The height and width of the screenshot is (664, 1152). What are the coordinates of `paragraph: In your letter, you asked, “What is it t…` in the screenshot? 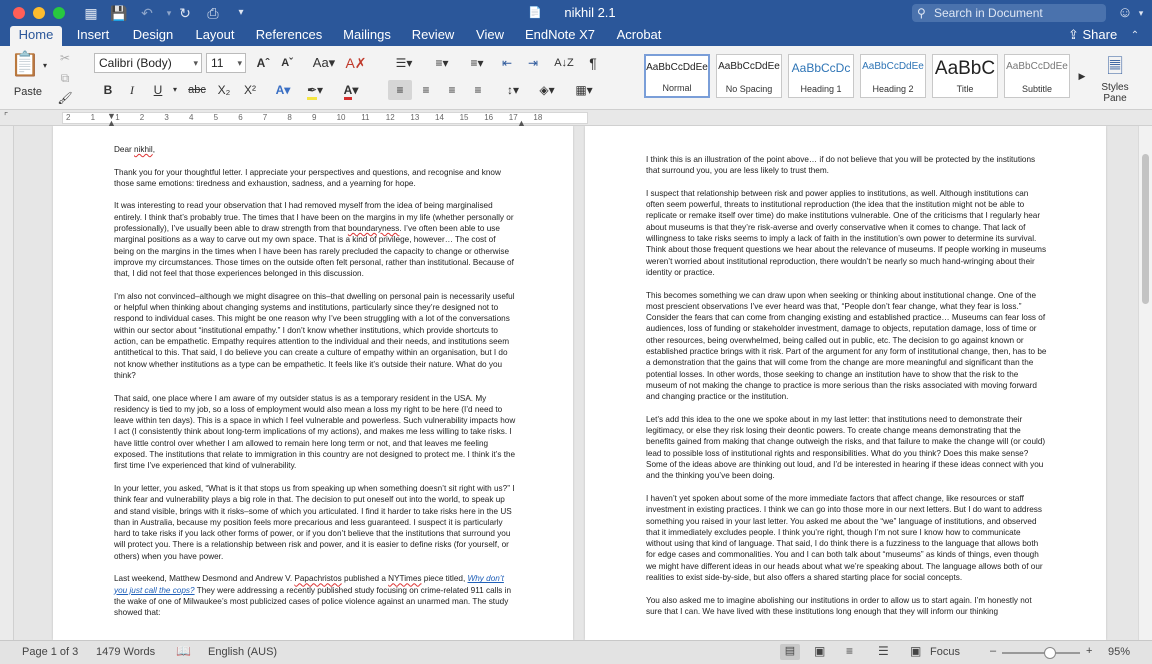 It's located at (314, 522).